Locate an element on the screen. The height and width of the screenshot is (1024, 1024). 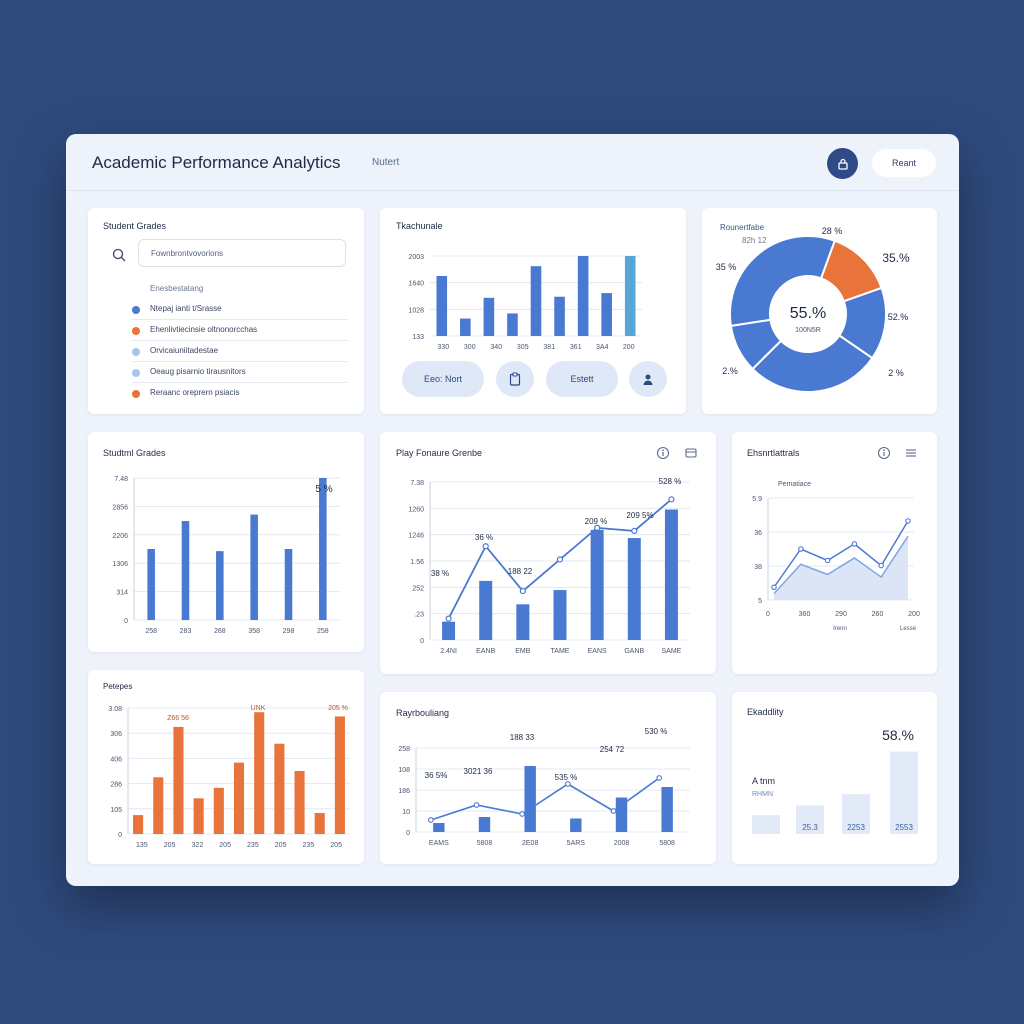
y-tick-label: 10 is located at coordinates (406, 812).